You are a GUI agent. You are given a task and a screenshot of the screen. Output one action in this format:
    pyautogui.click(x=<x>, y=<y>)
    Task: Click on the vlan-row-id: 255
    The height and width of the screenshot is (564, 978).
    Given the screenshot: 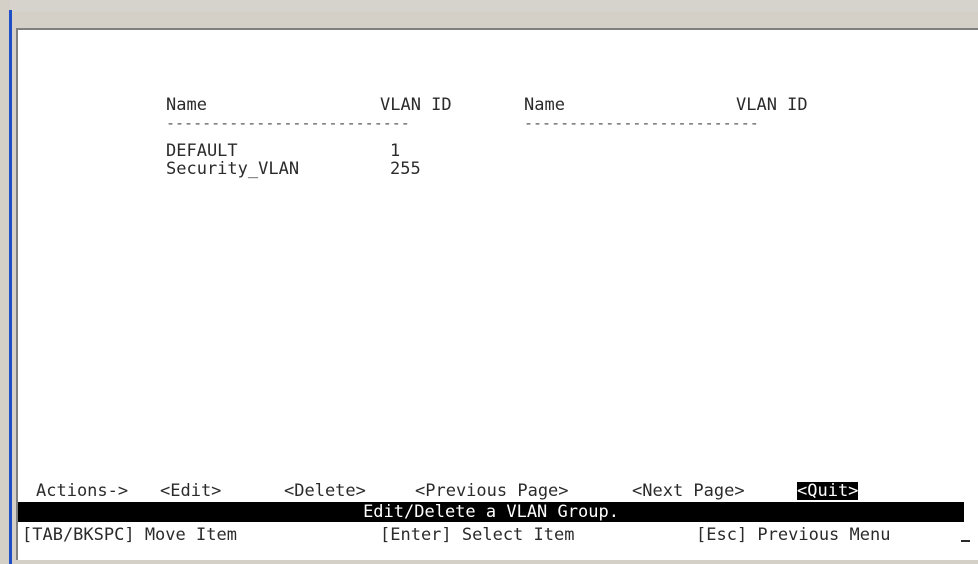 What is the action you would take?
    pyautogui.click(x=405, y=169)
    